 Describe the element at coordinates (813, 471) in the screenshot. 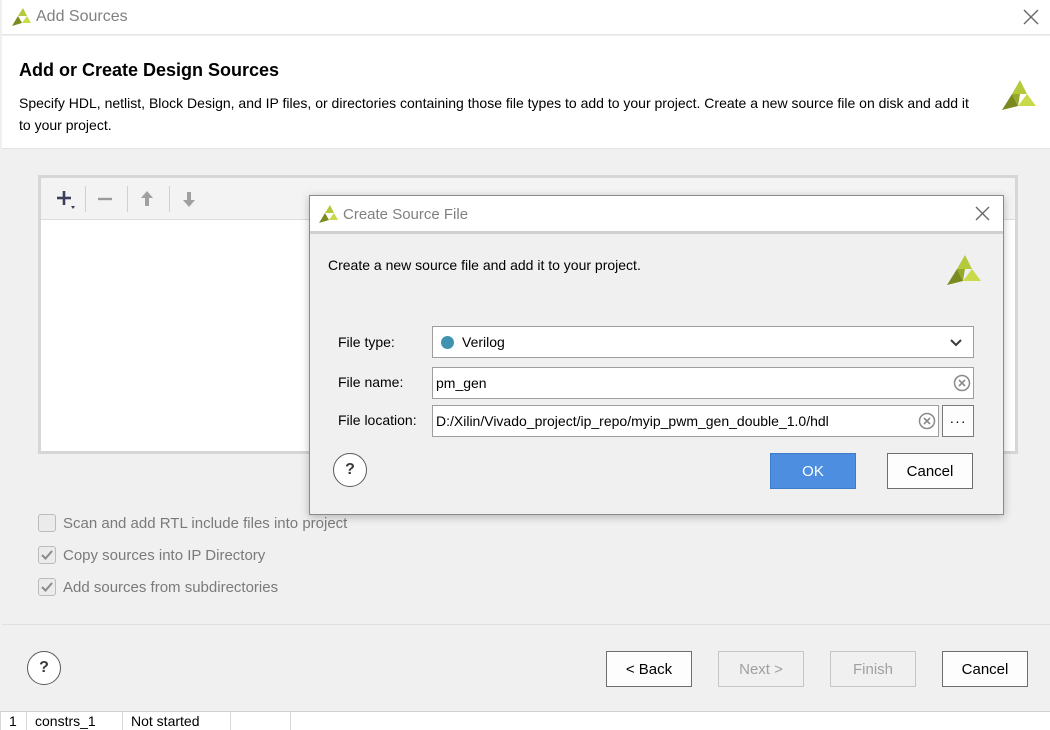

I see `ok-button: OK` at that location.